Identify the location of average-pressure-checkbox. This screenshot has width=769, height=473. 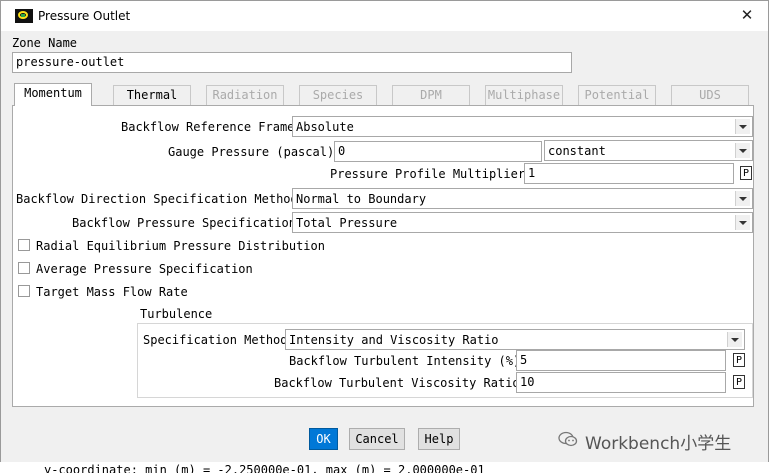
(24, 268).